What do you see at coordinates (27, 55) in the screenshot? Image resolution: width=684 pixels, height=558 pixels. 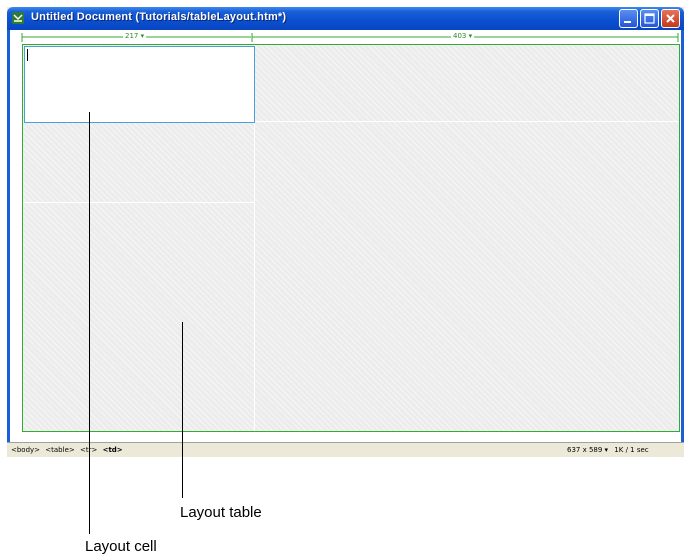 I see `text-caret` at bounding box center [27, 55].